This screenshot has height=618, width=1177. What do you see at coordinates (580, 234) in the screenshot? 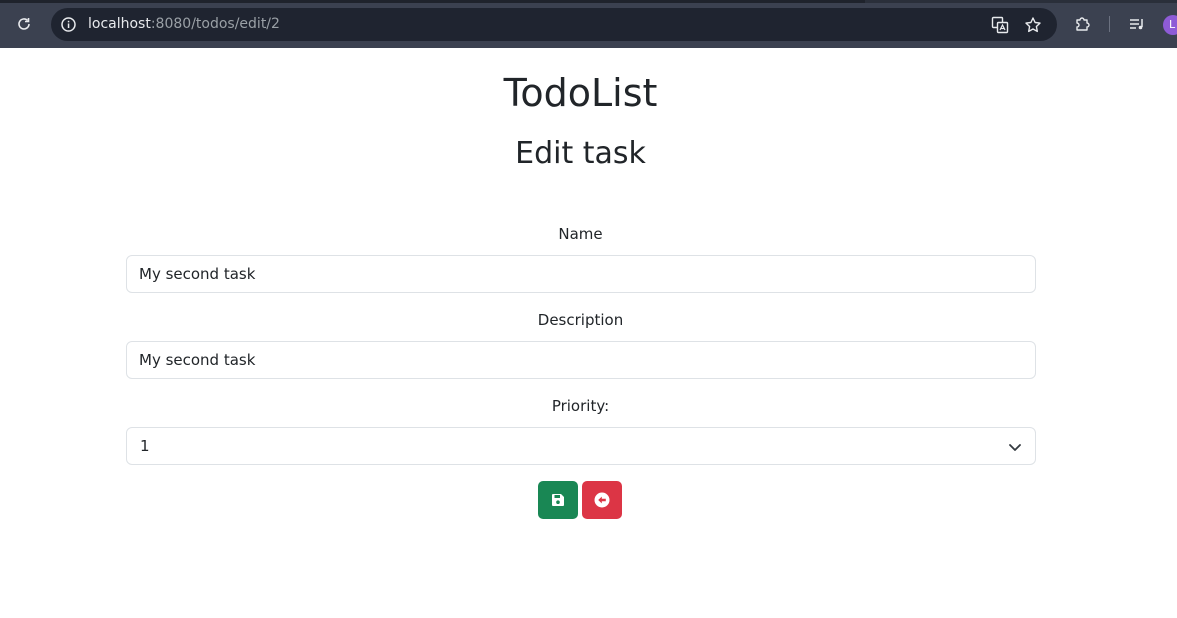
I see `name-label: Name` at bounding box center [580, 234].